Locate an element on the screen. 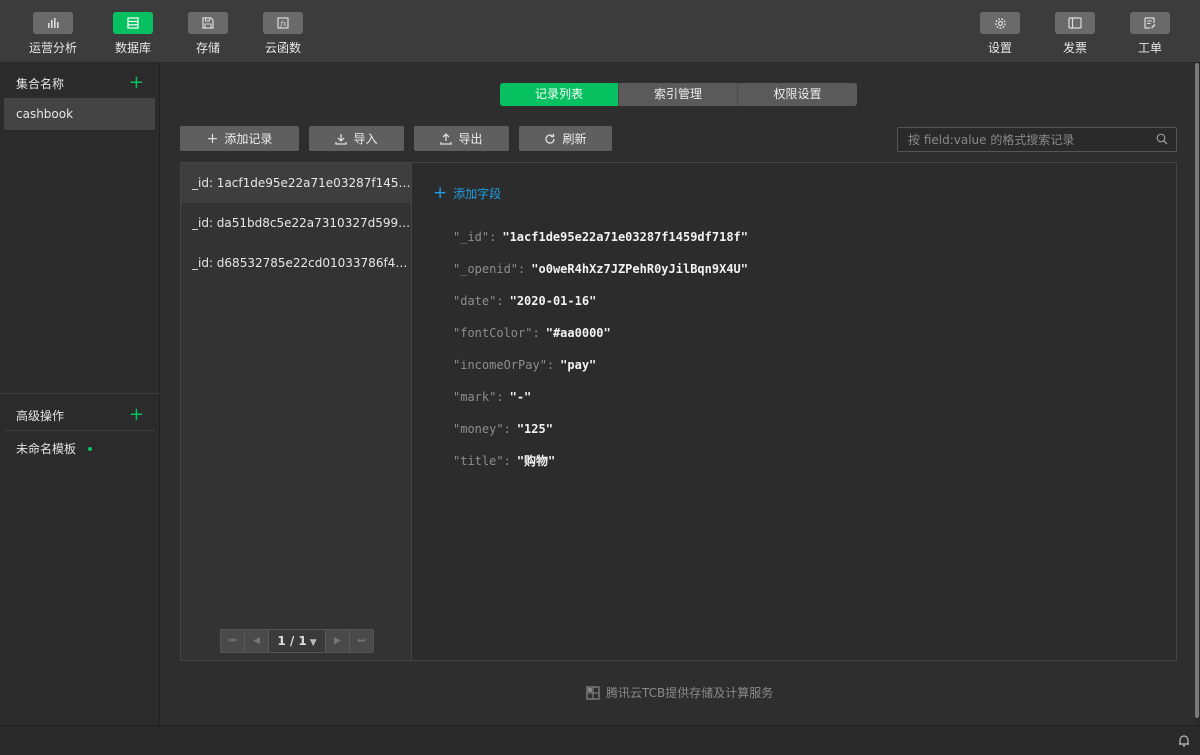  import-label: 导入 is located at coordinates (365, 139).